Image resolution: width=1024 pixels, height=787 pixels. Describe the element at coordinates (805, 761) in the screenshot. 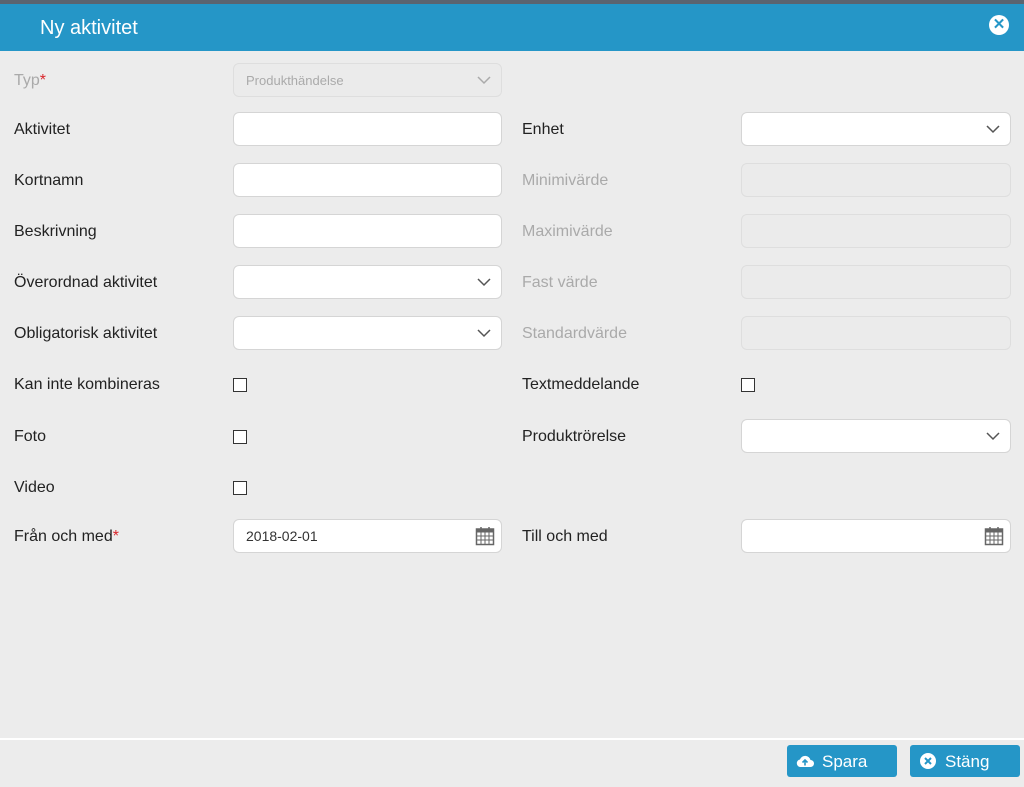

I see `cloud-upload-icon` at that location.